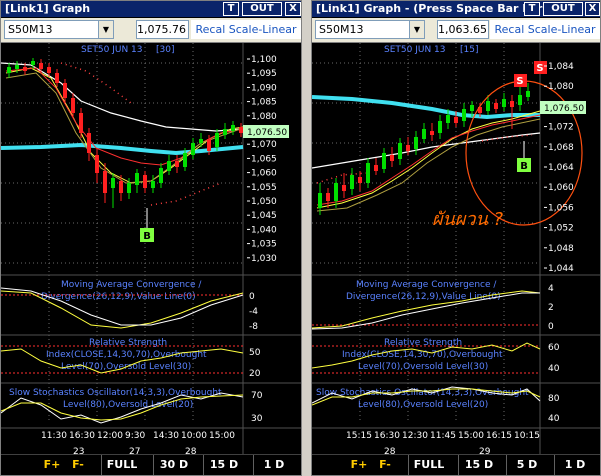 This screenshot has height=476, width=601. What do you see at coordinates (257, 396) in the screenshot?
I see `stoch-axis-0: 70` at bounding box center [257, 396].